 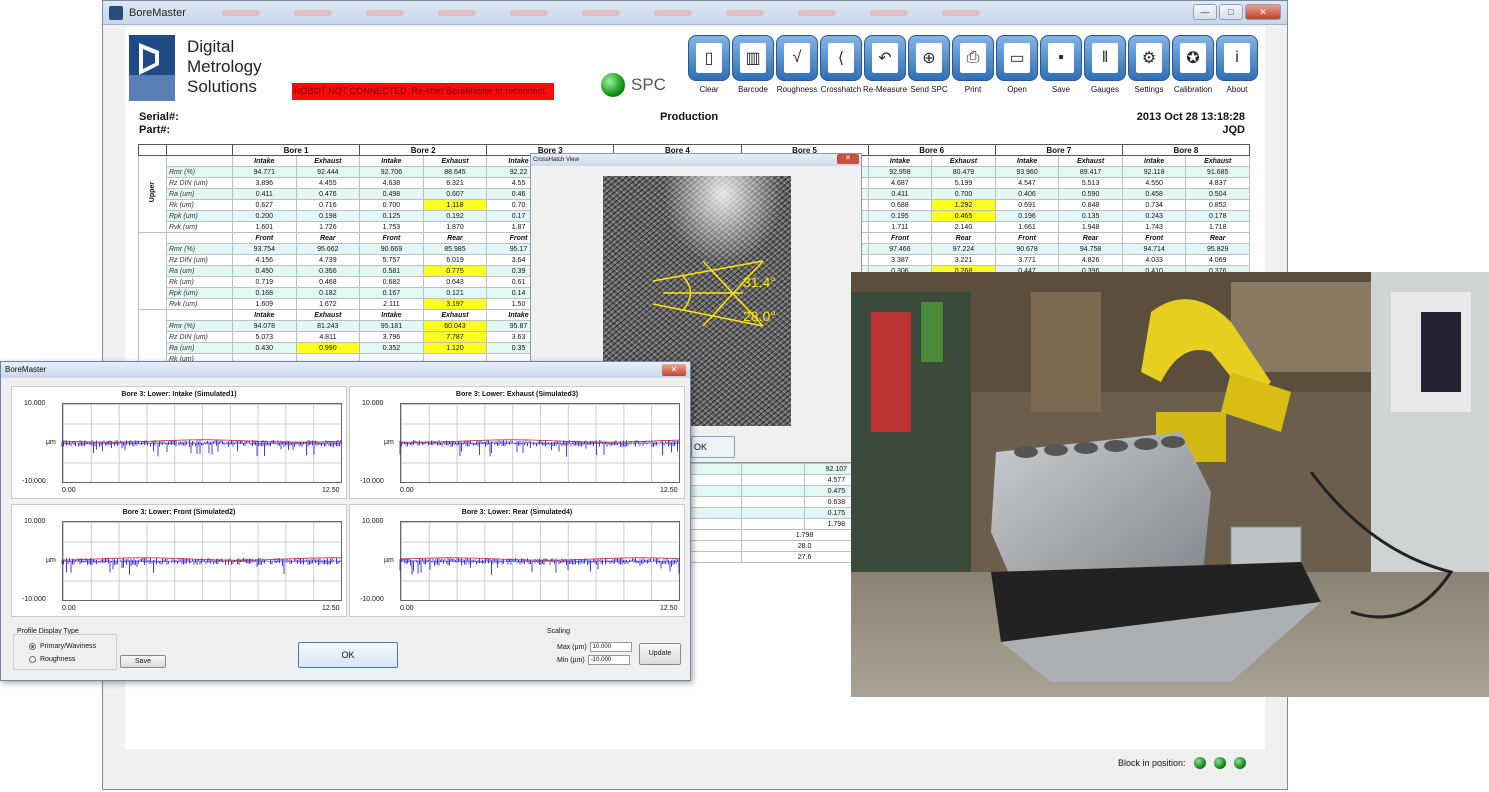 What do you see at coordinates (391, 260) in the screenshot?
I see `table-cell: 5.757` at bounding box center [391, 260].